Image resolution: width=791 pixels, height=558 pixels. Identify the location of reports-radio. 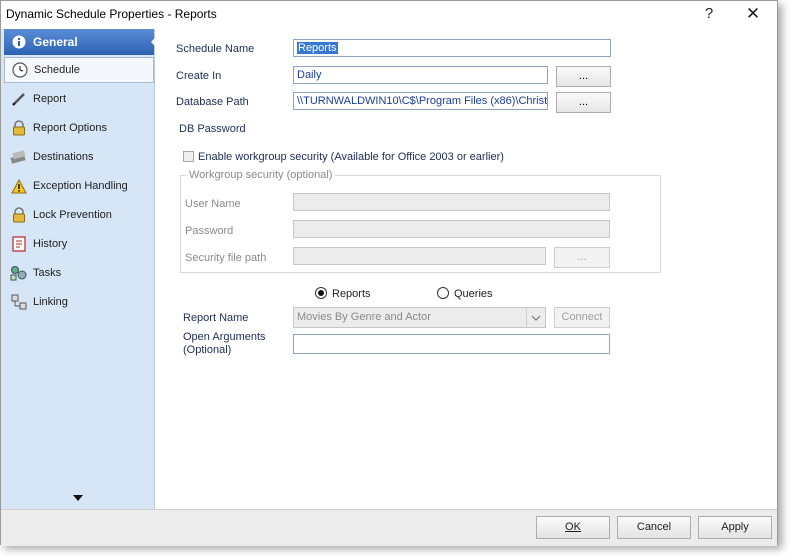
(321, 293).